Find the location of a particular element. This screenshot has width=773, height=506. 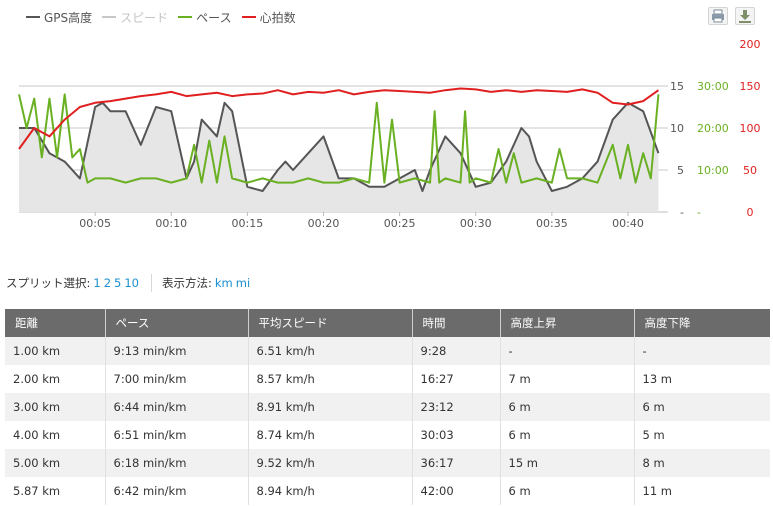

split-option-1: 1 is located at coordinates (96, 283).